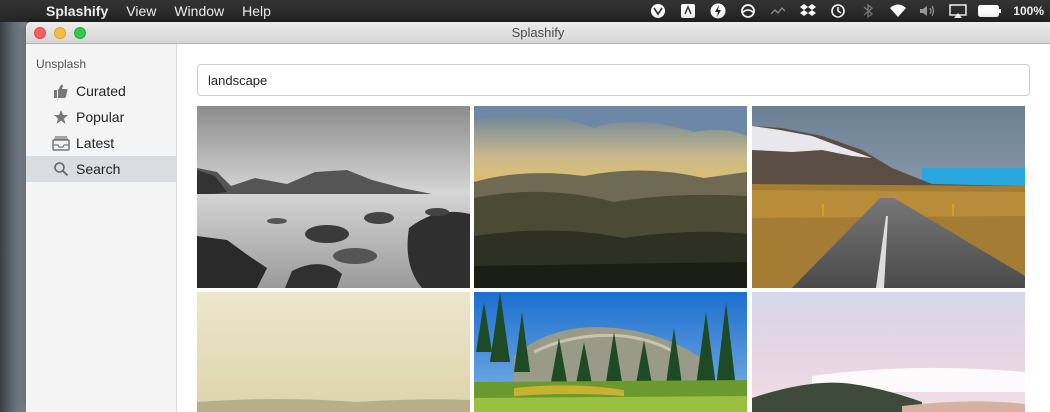 This screenshot has width=1050, height=412. What do you see at coordinates (40, 33) in the screenshot?
I see `close-button` at bounding box center [40, 33].